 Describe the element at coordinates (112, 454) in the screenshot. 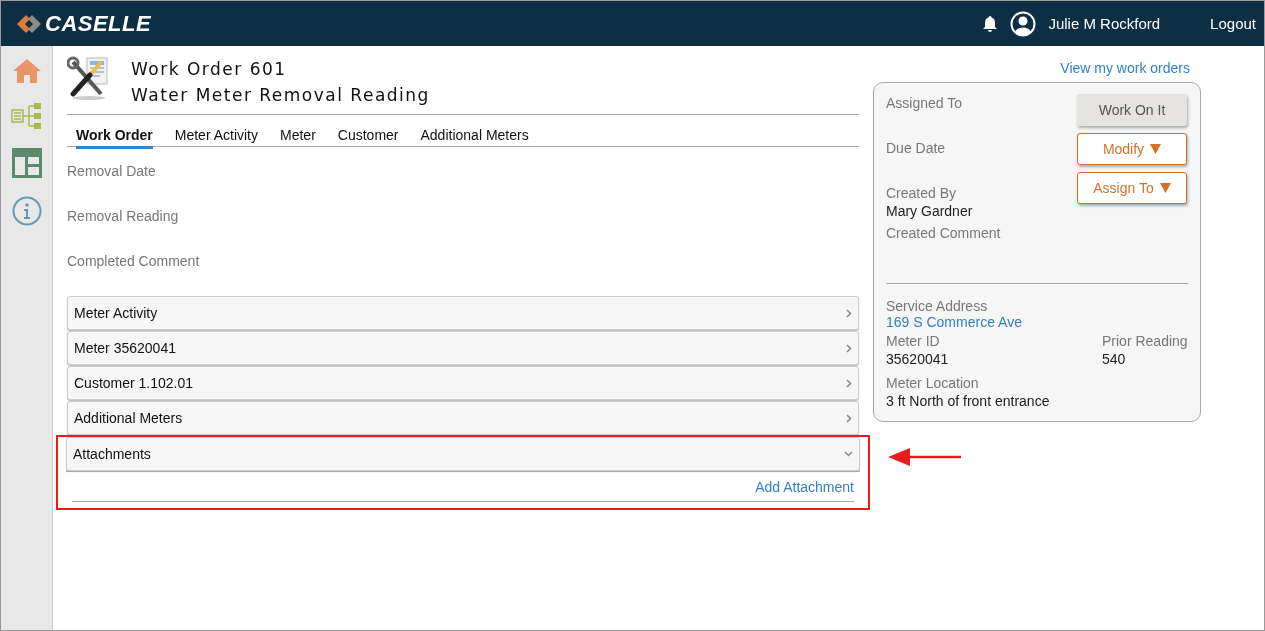

I see `section-title: Attachments` at that location.